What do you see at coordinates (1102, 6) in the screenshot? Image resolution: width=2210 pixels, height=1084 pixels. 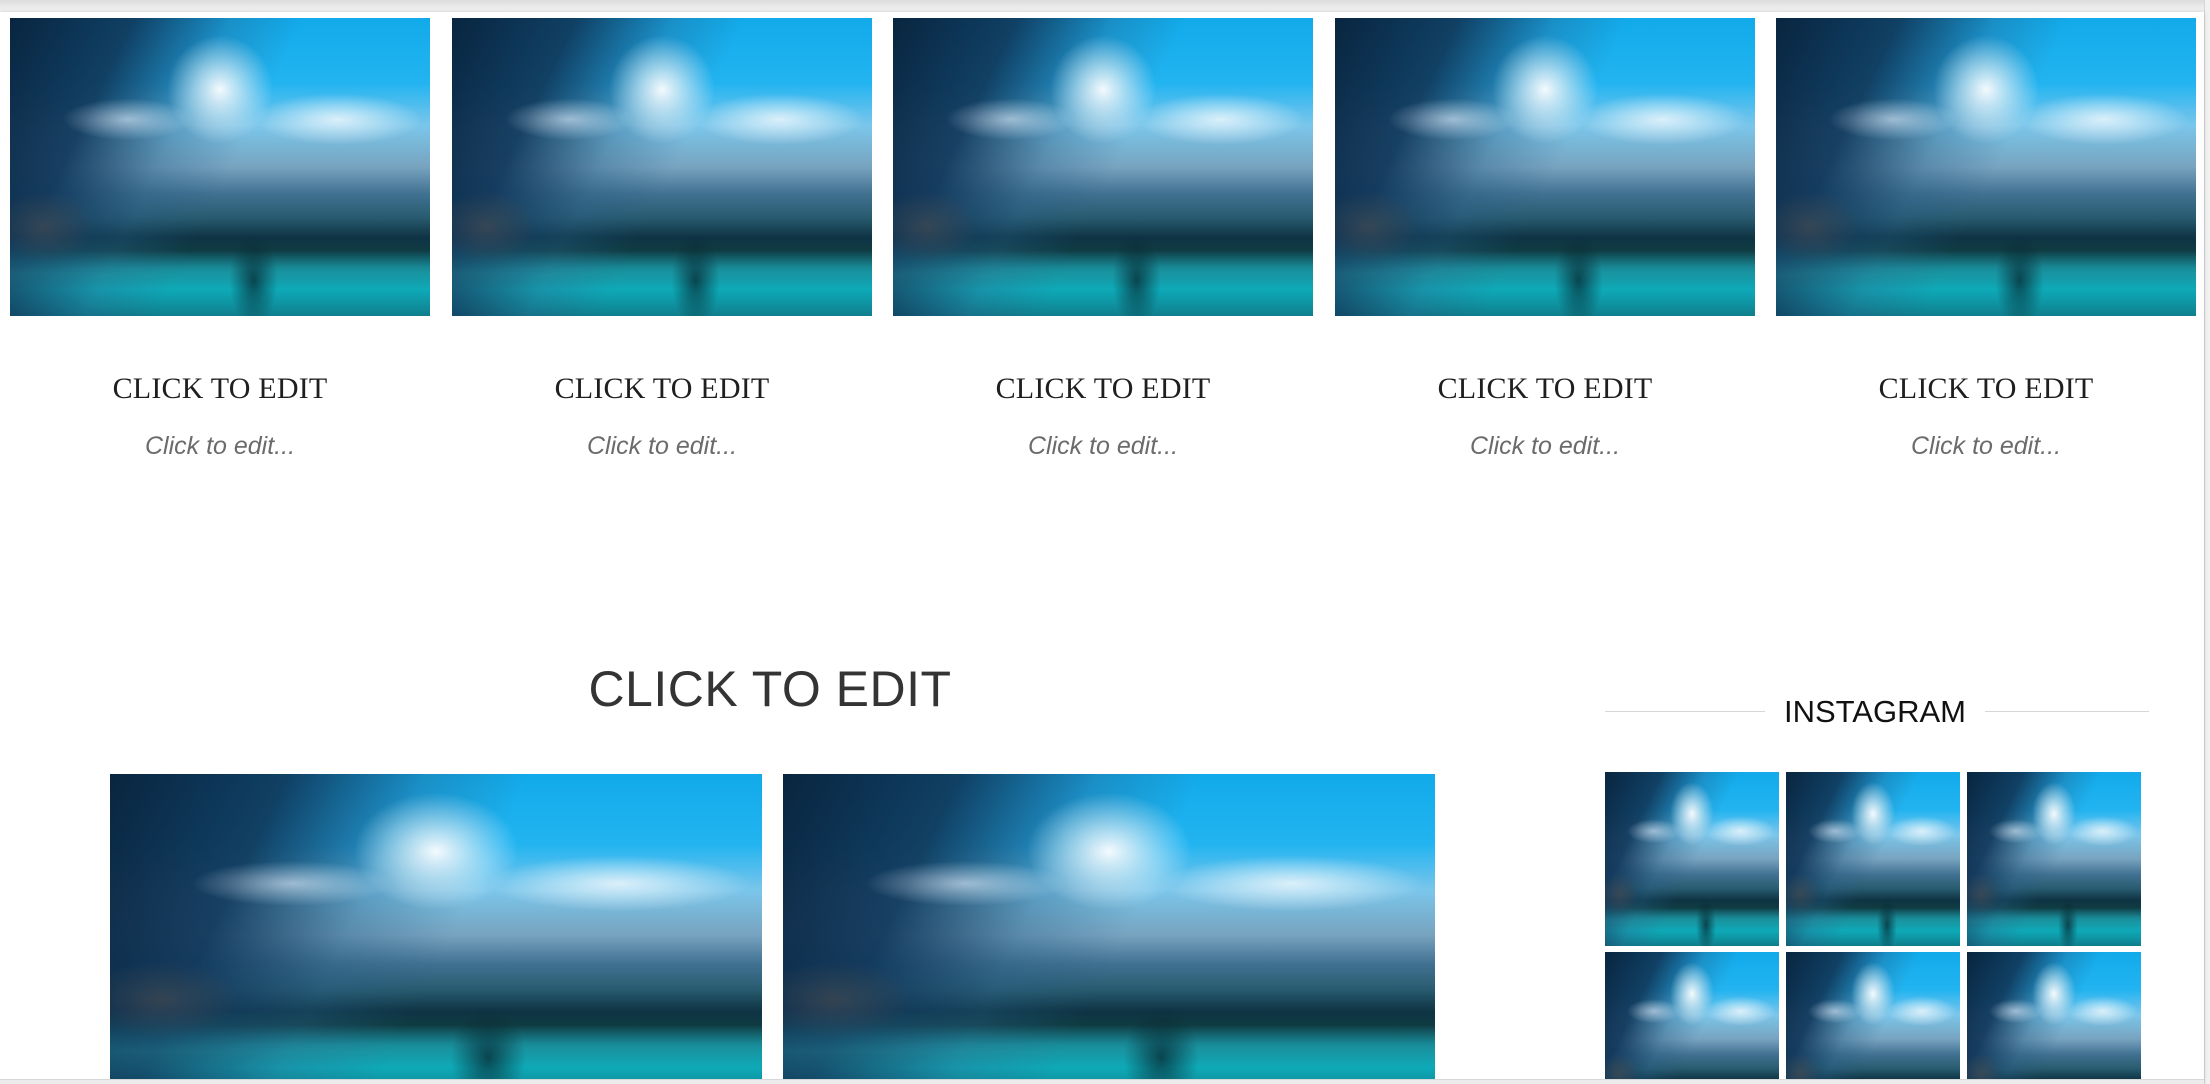 I see `browser-top-edge` at bounding box center [1102, 6].